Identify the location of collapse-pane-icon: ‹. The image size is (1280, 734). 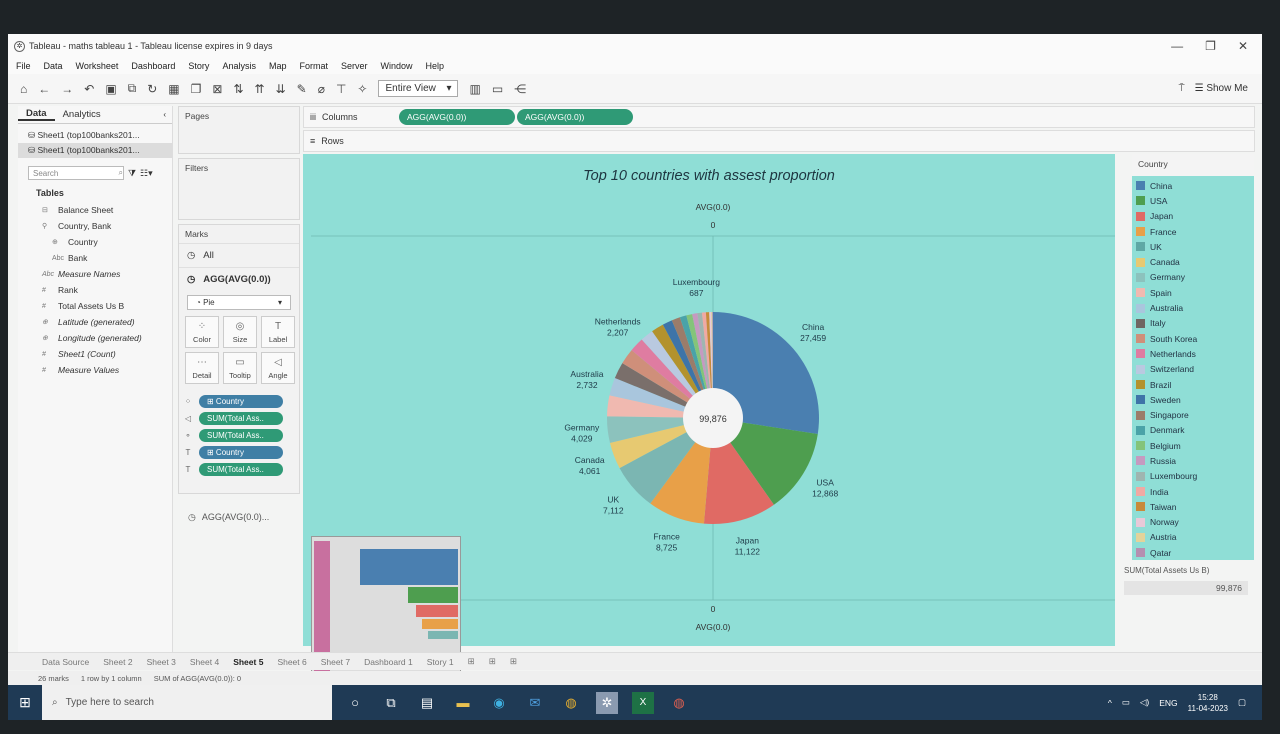
(167, 114).